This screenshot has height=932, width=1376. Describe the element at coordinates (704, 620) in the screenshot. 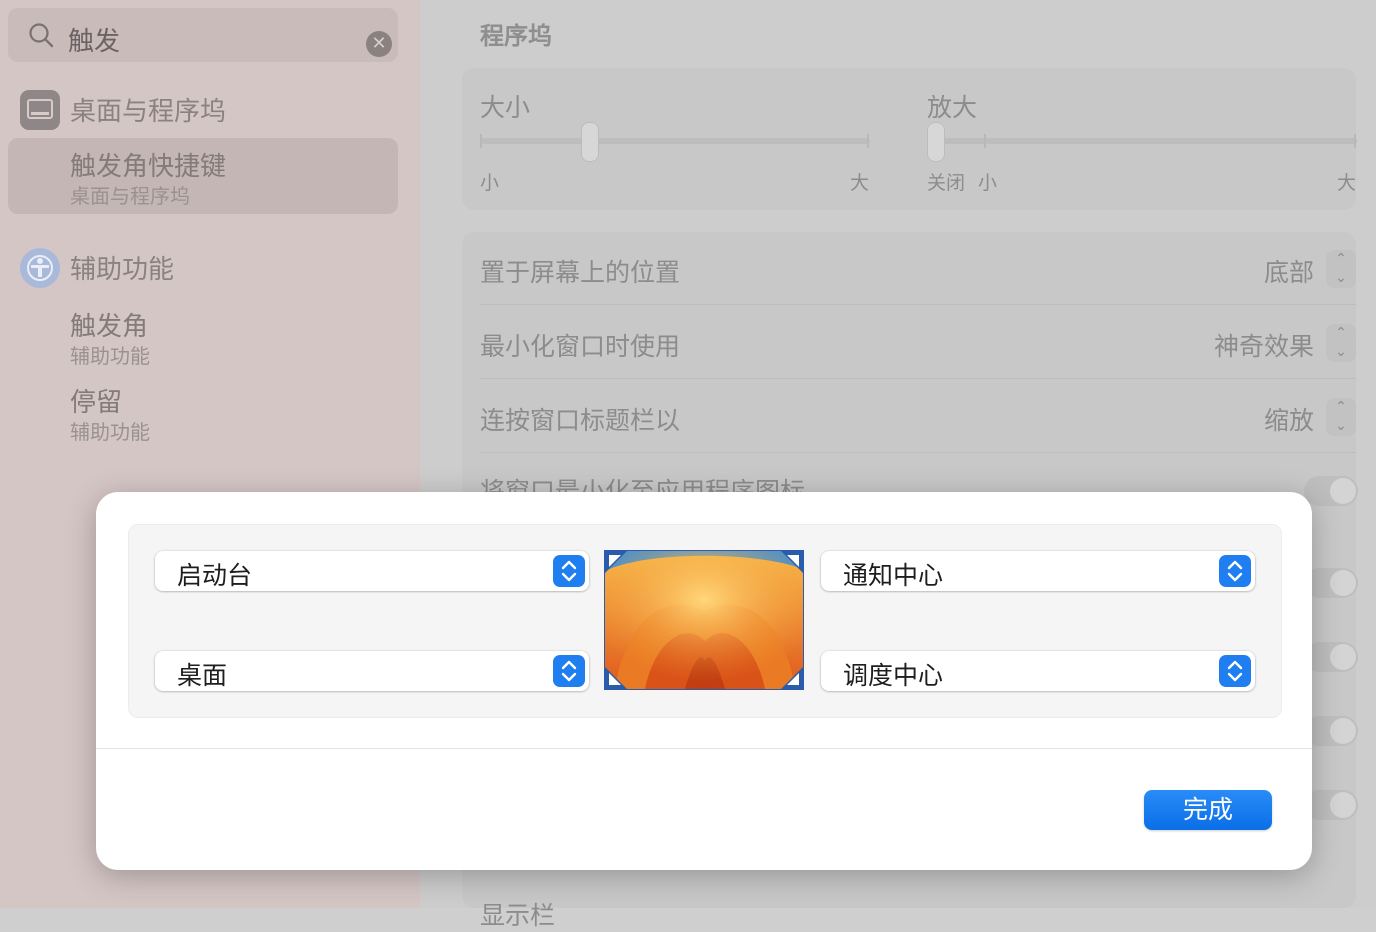

I see `screen-preview-image` at that location.